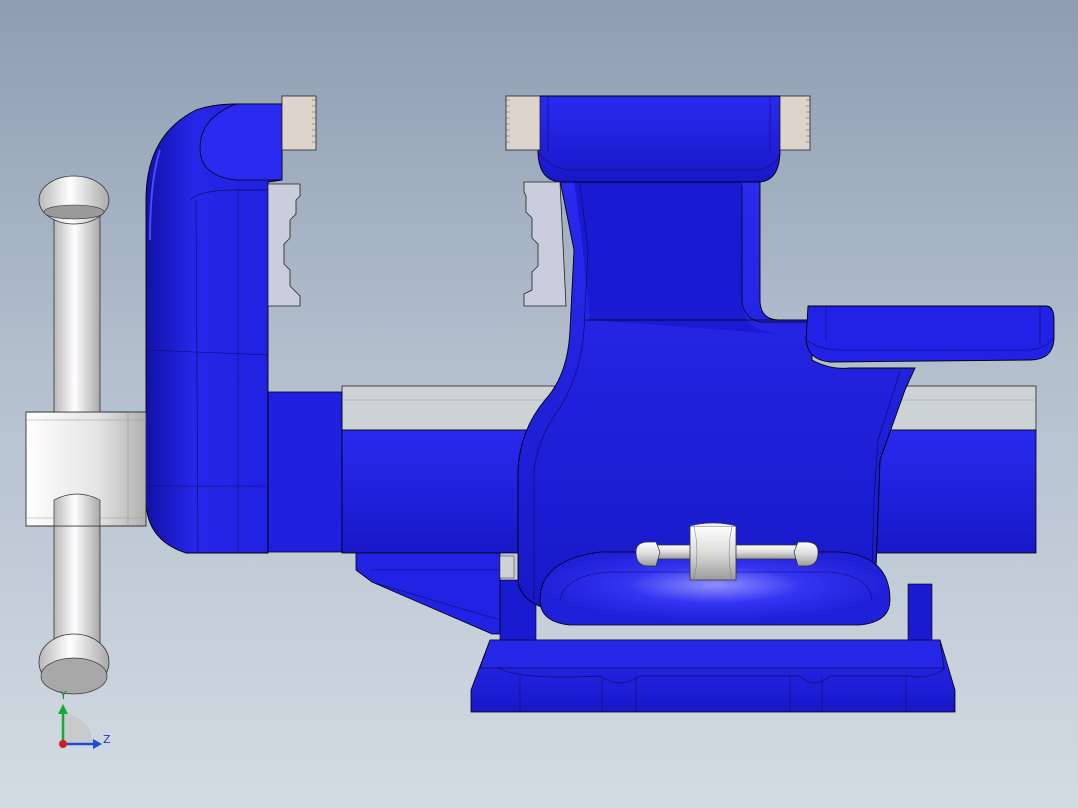  What do you see at coordinates (86, 435) in the screenshot?
I see `spindle-handle` at bounding box center [86, 435].